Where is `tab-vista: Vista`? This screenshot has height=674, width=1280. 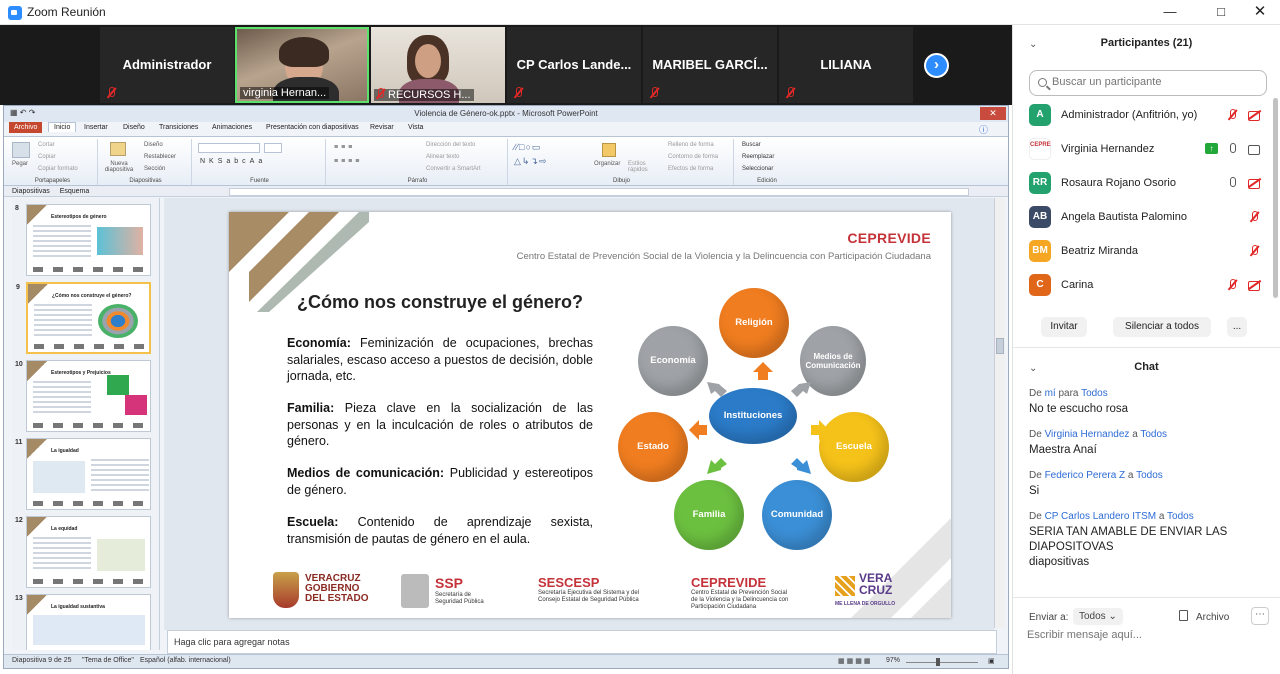
tab-vista: Vista is located at coordinates (415, 127).